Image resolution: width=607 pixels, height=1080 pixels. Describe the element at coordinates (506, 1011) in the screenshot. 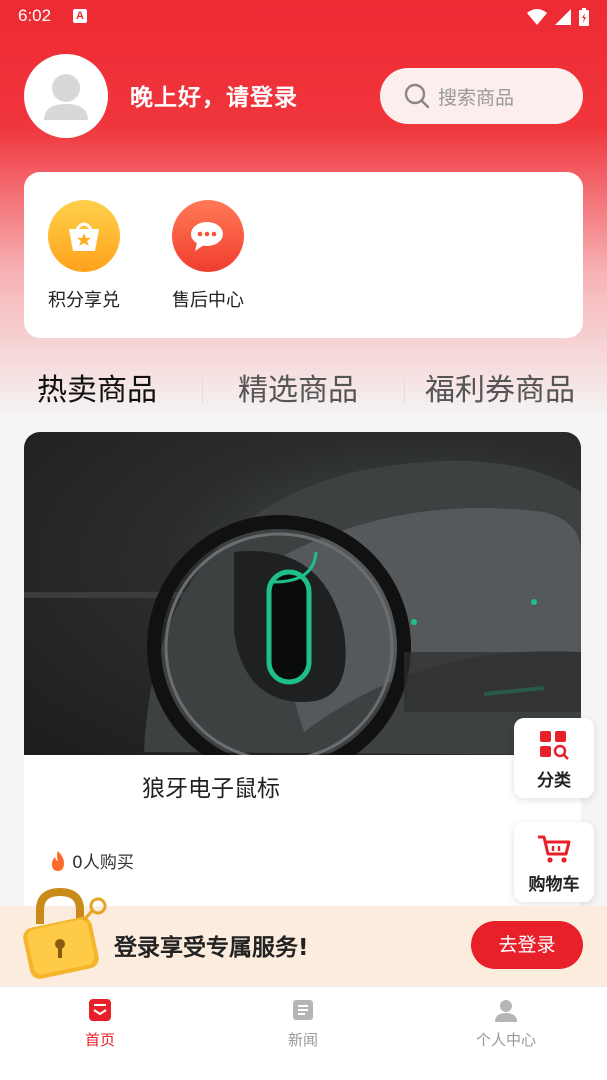

I see `user-icon` at that location.